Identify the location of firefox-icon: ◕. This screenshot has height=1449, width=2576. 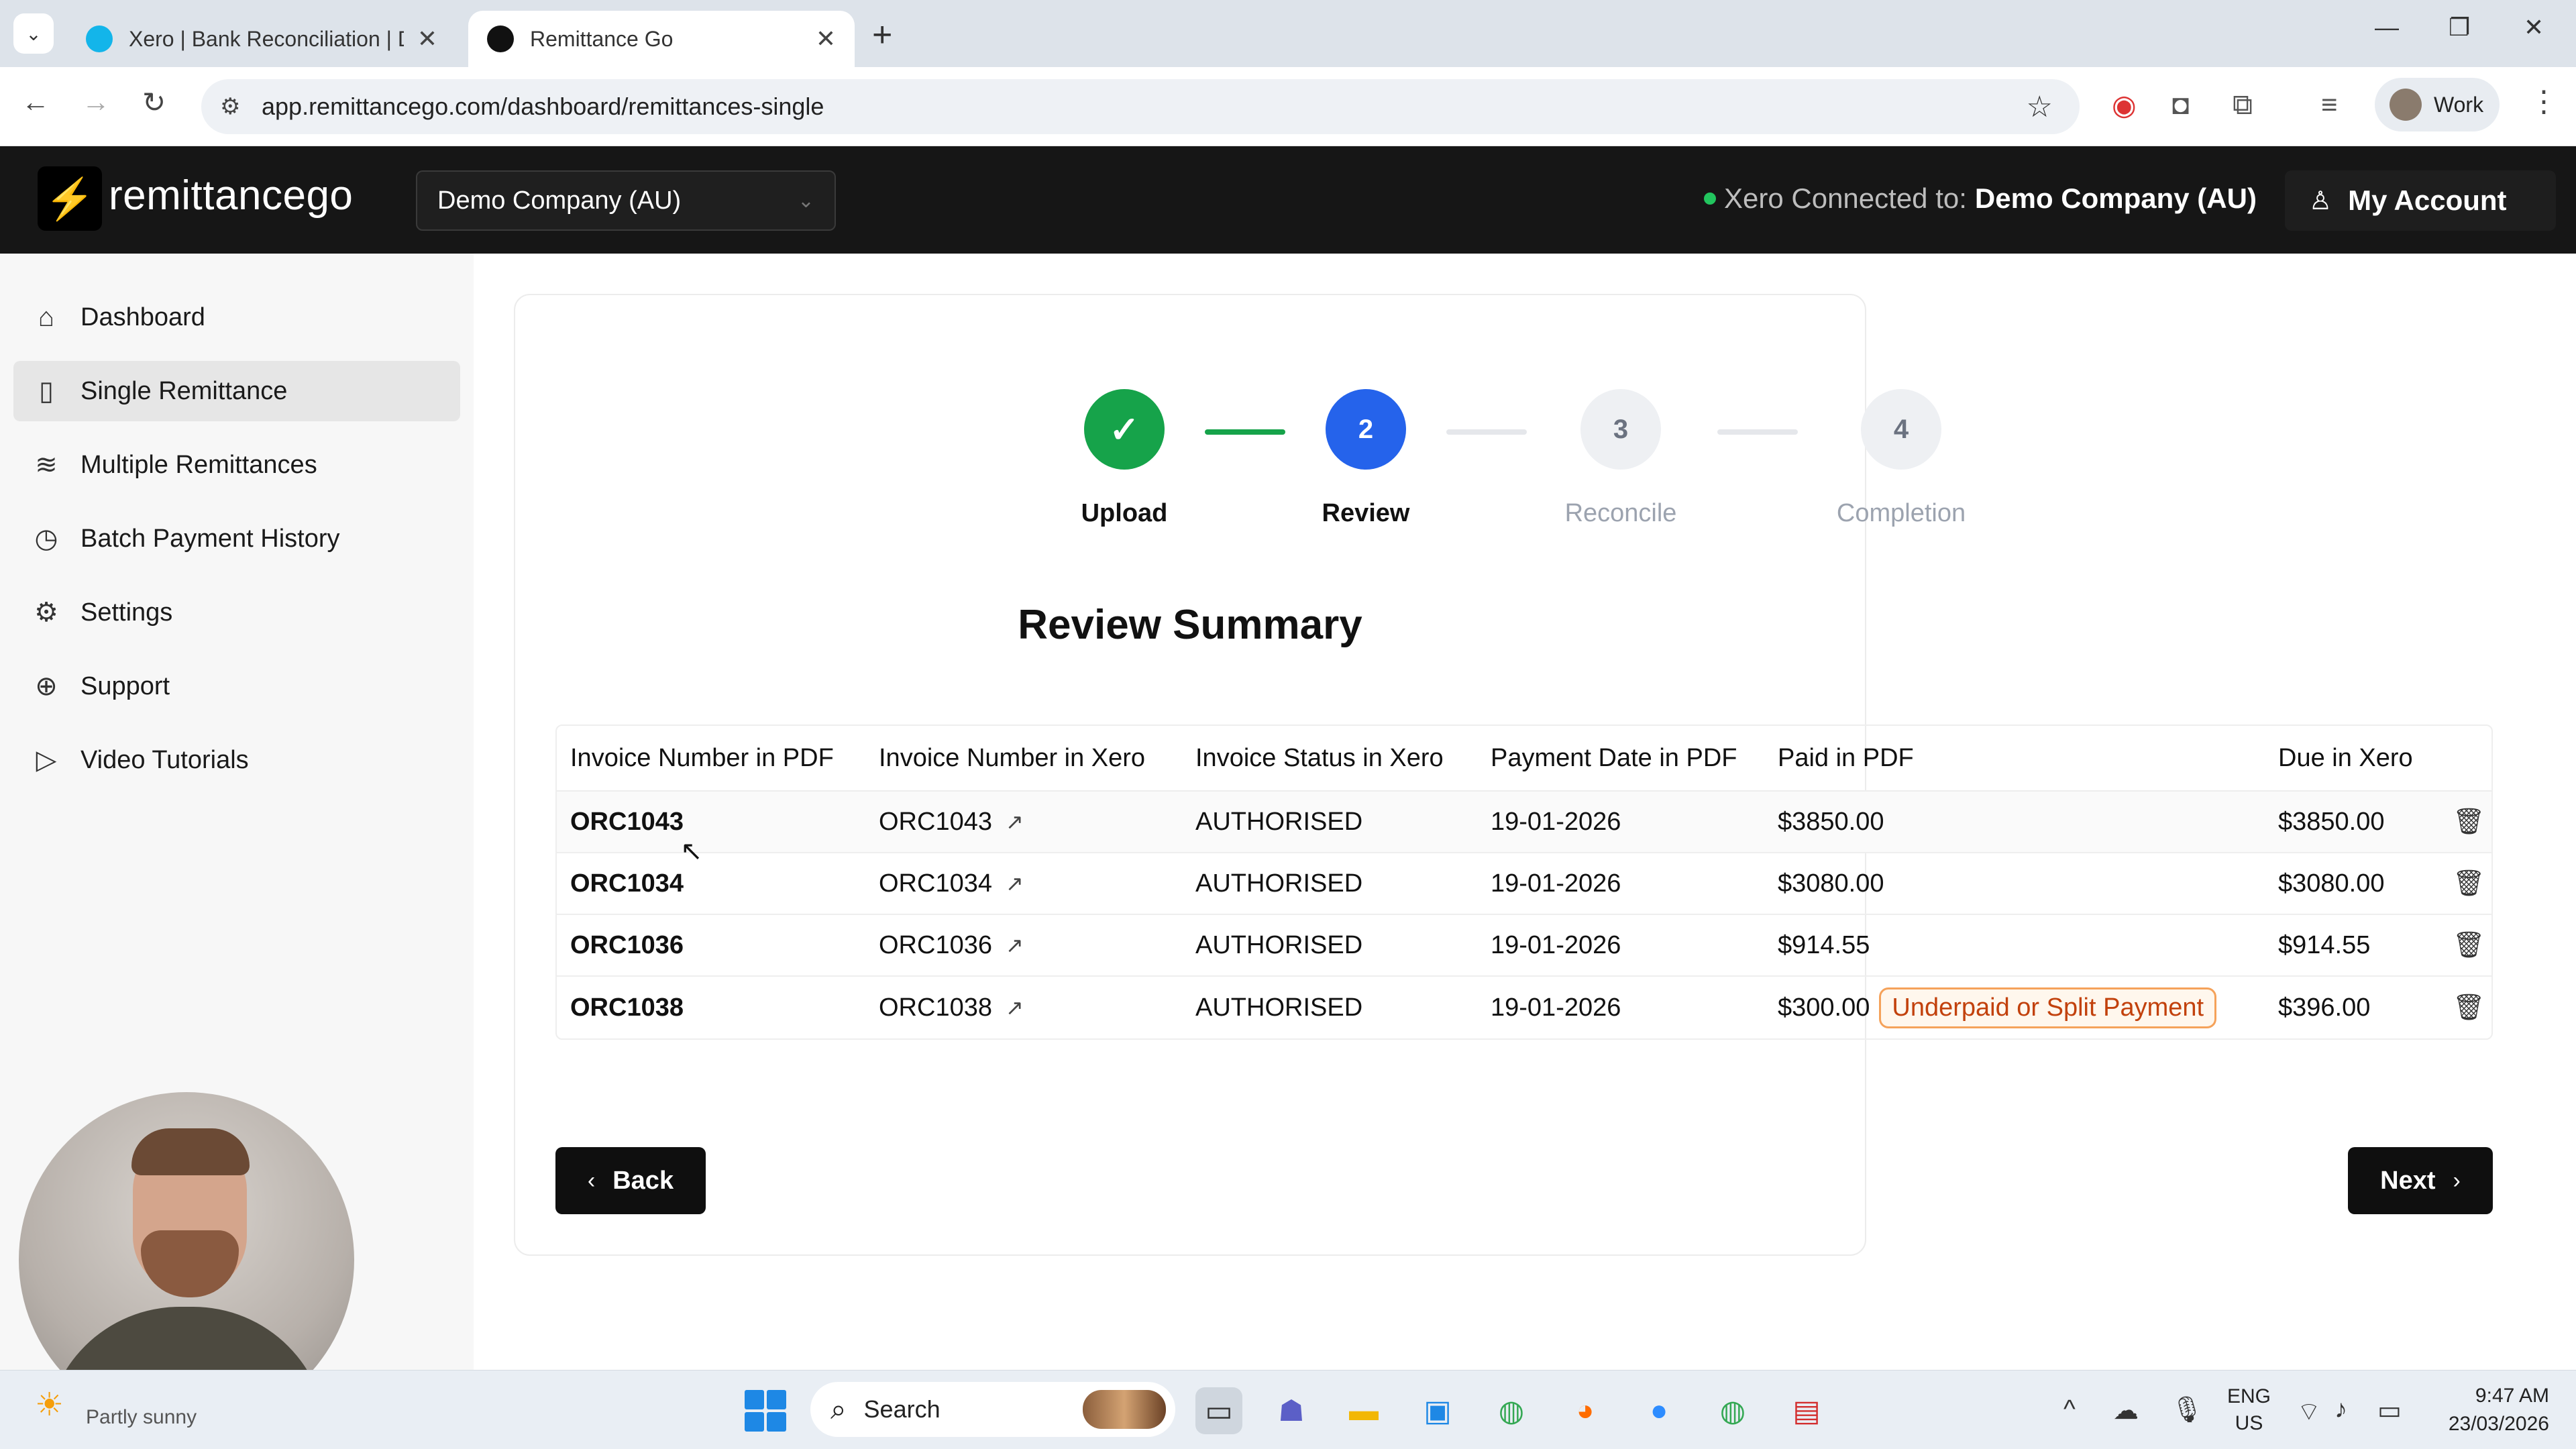
(1585, 1410).